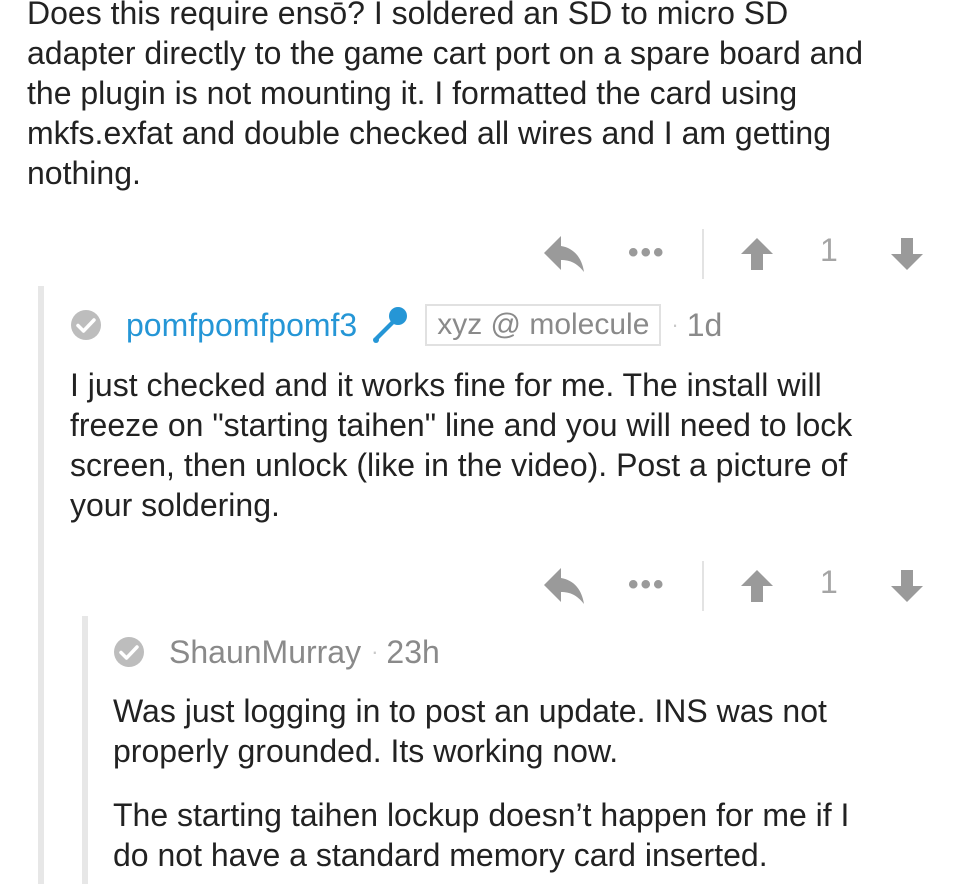  What do you see at coordinates (241, 325) in the screenshot?
I see `username-link: pomfpomfpomf3` at bounding box center [241, 325].